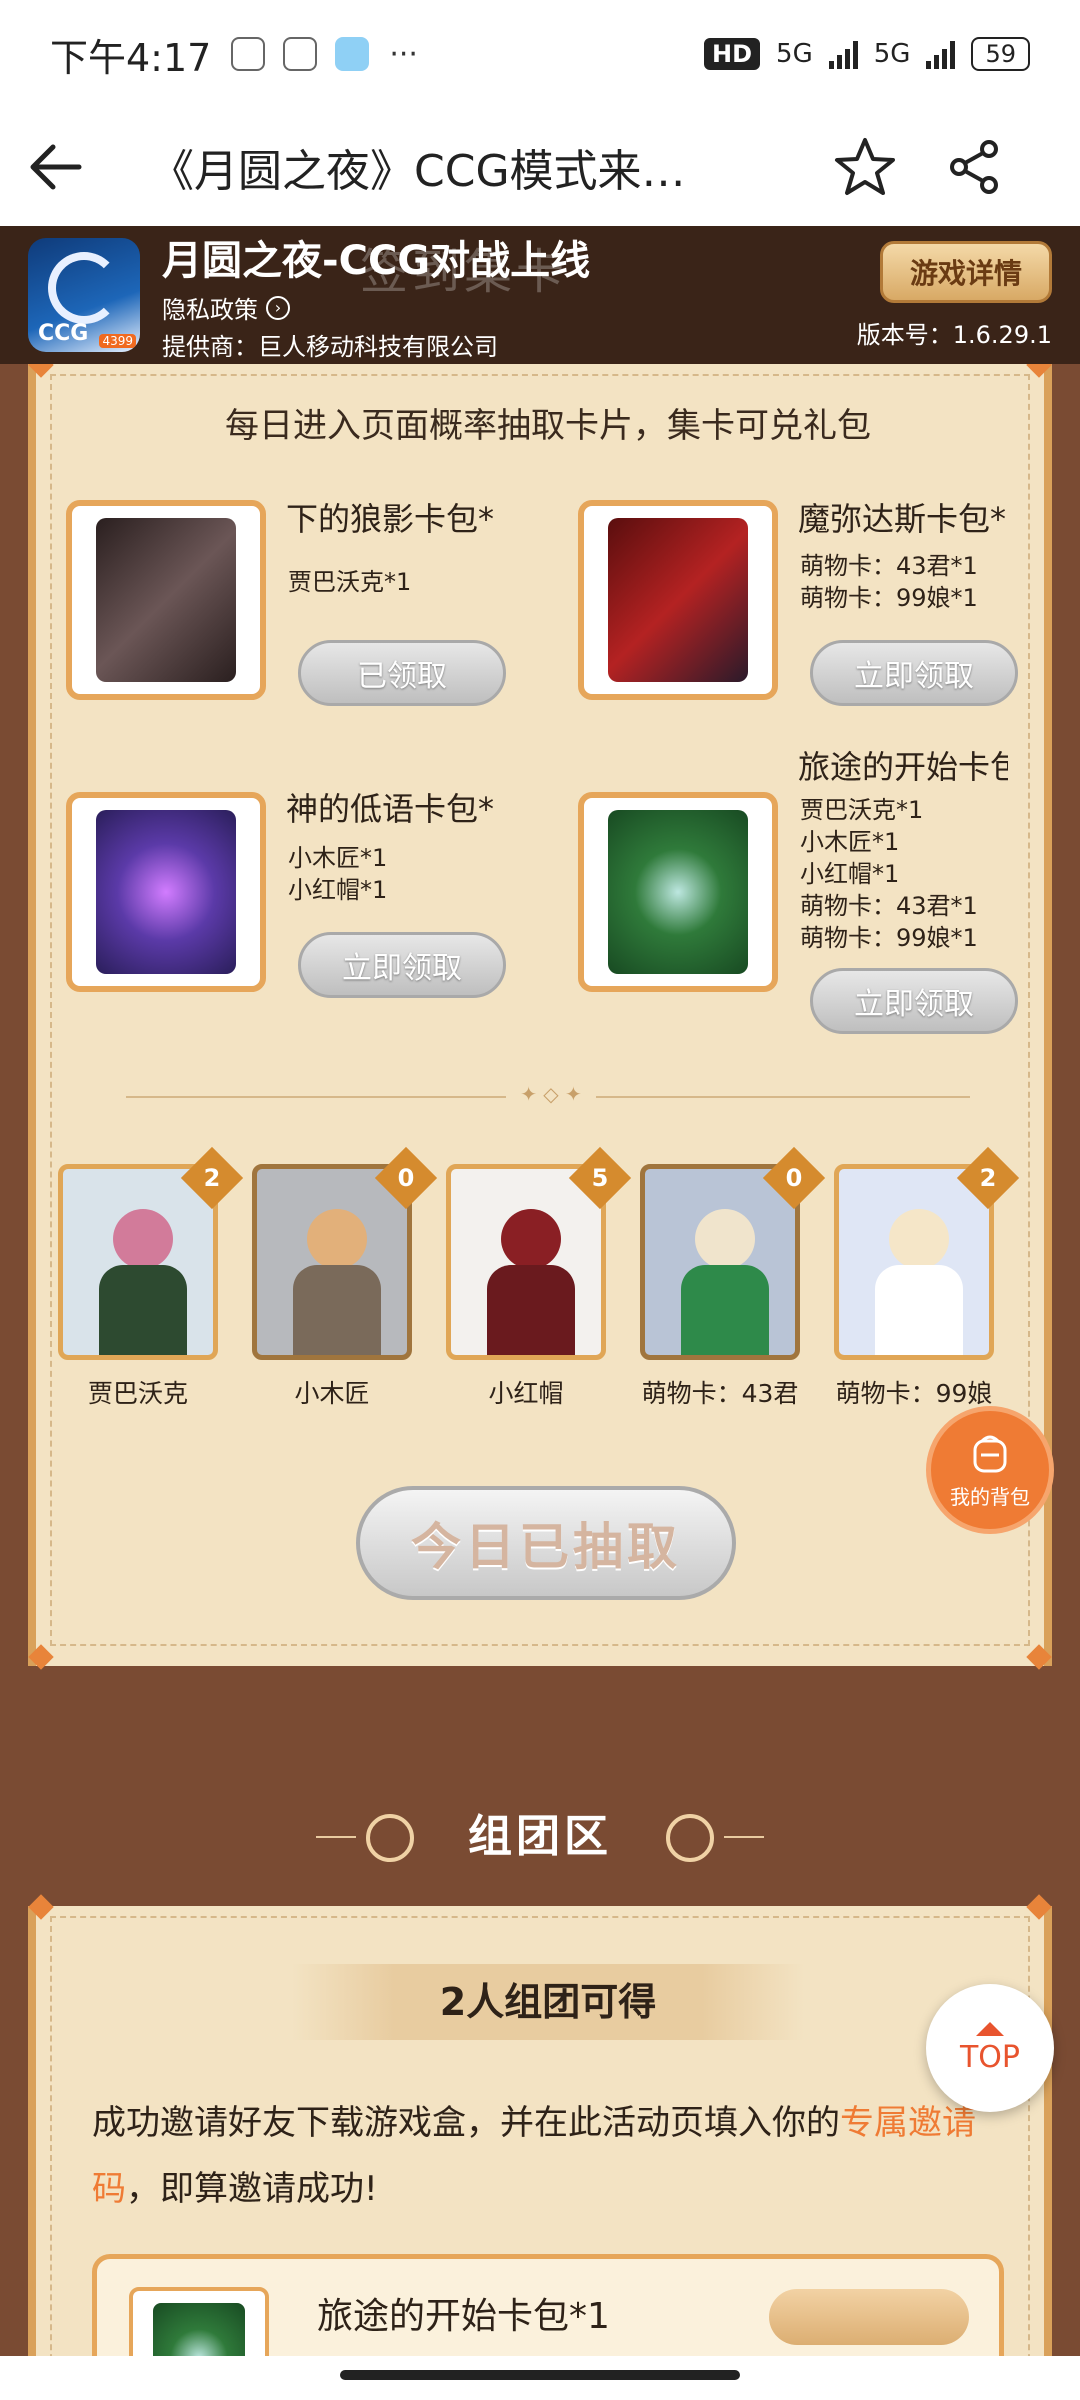 This screenshot has height=2400, width=1080. What do you see at coordinates (892, 54) in the screenshot?
I see `network-label-2: 5G` at bounding box center [892, 54].